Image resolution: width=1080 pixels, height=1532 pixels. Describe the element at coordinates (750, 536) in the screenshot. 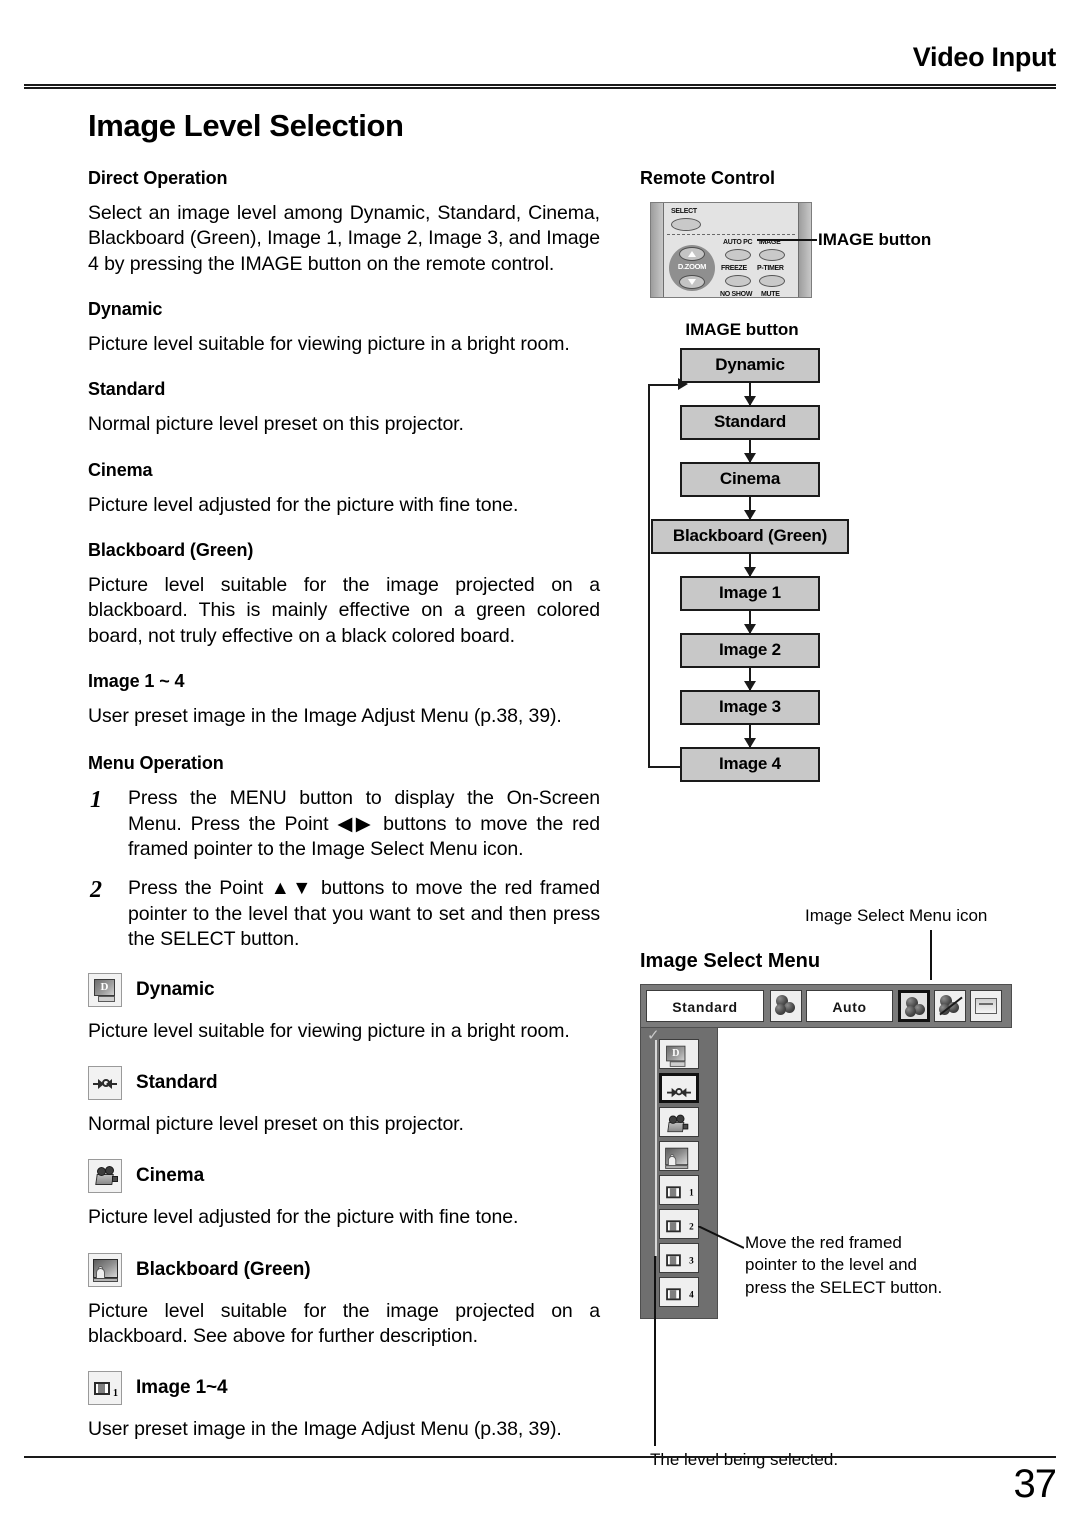

I see `flow-node-blackboard: Blackboard (Green)` at that location.